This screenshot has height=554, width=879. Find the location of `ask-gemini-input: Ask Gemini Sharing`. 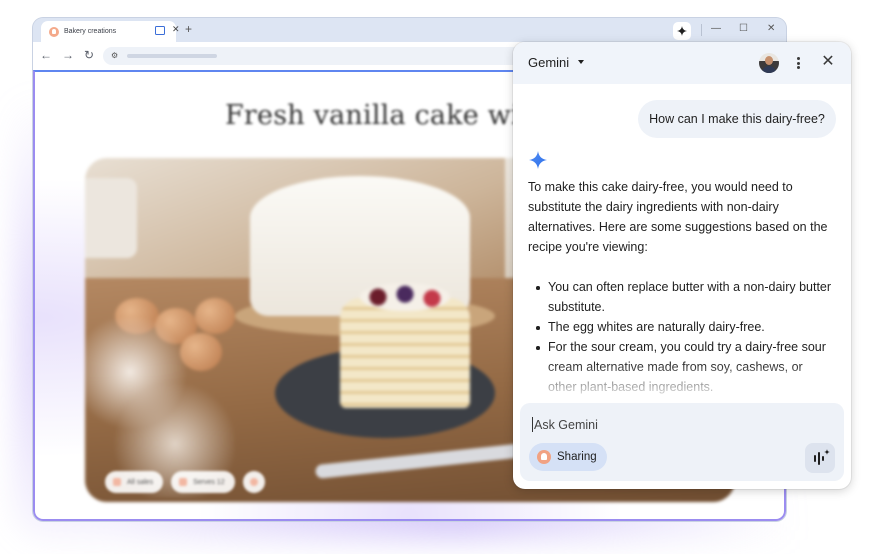

ask-gemini-input: Ask Gemini Sharing is located at coordinates (682, 442).